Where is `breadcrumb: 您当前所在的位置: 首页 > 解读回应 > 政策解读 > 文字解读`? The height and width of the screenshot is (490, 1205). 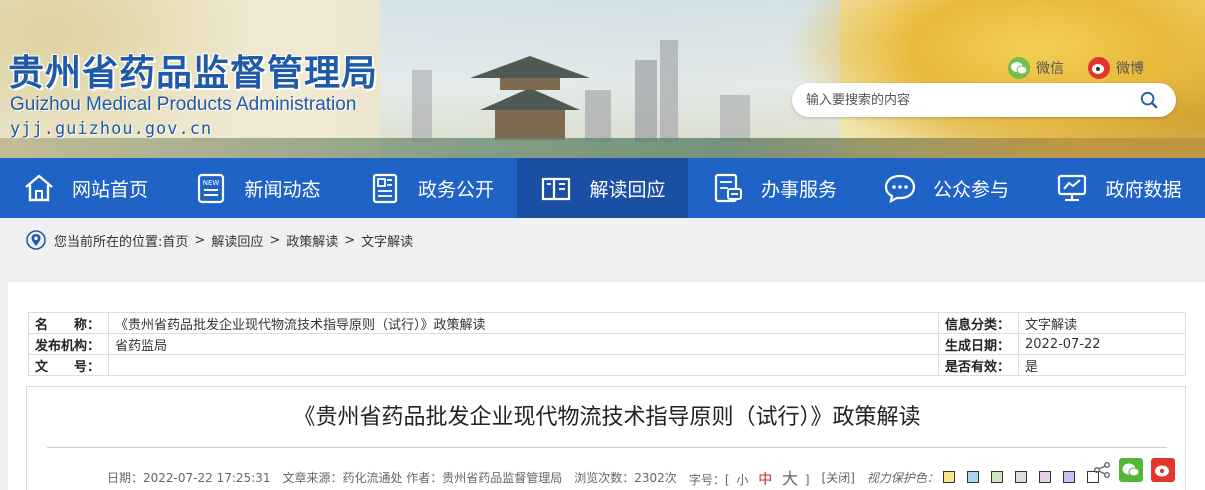
breadcrumb: 您当前所在的位置: 首页 > 解读回应 > 政策解读 > 文字解读 is located at coordinates (602, 240).